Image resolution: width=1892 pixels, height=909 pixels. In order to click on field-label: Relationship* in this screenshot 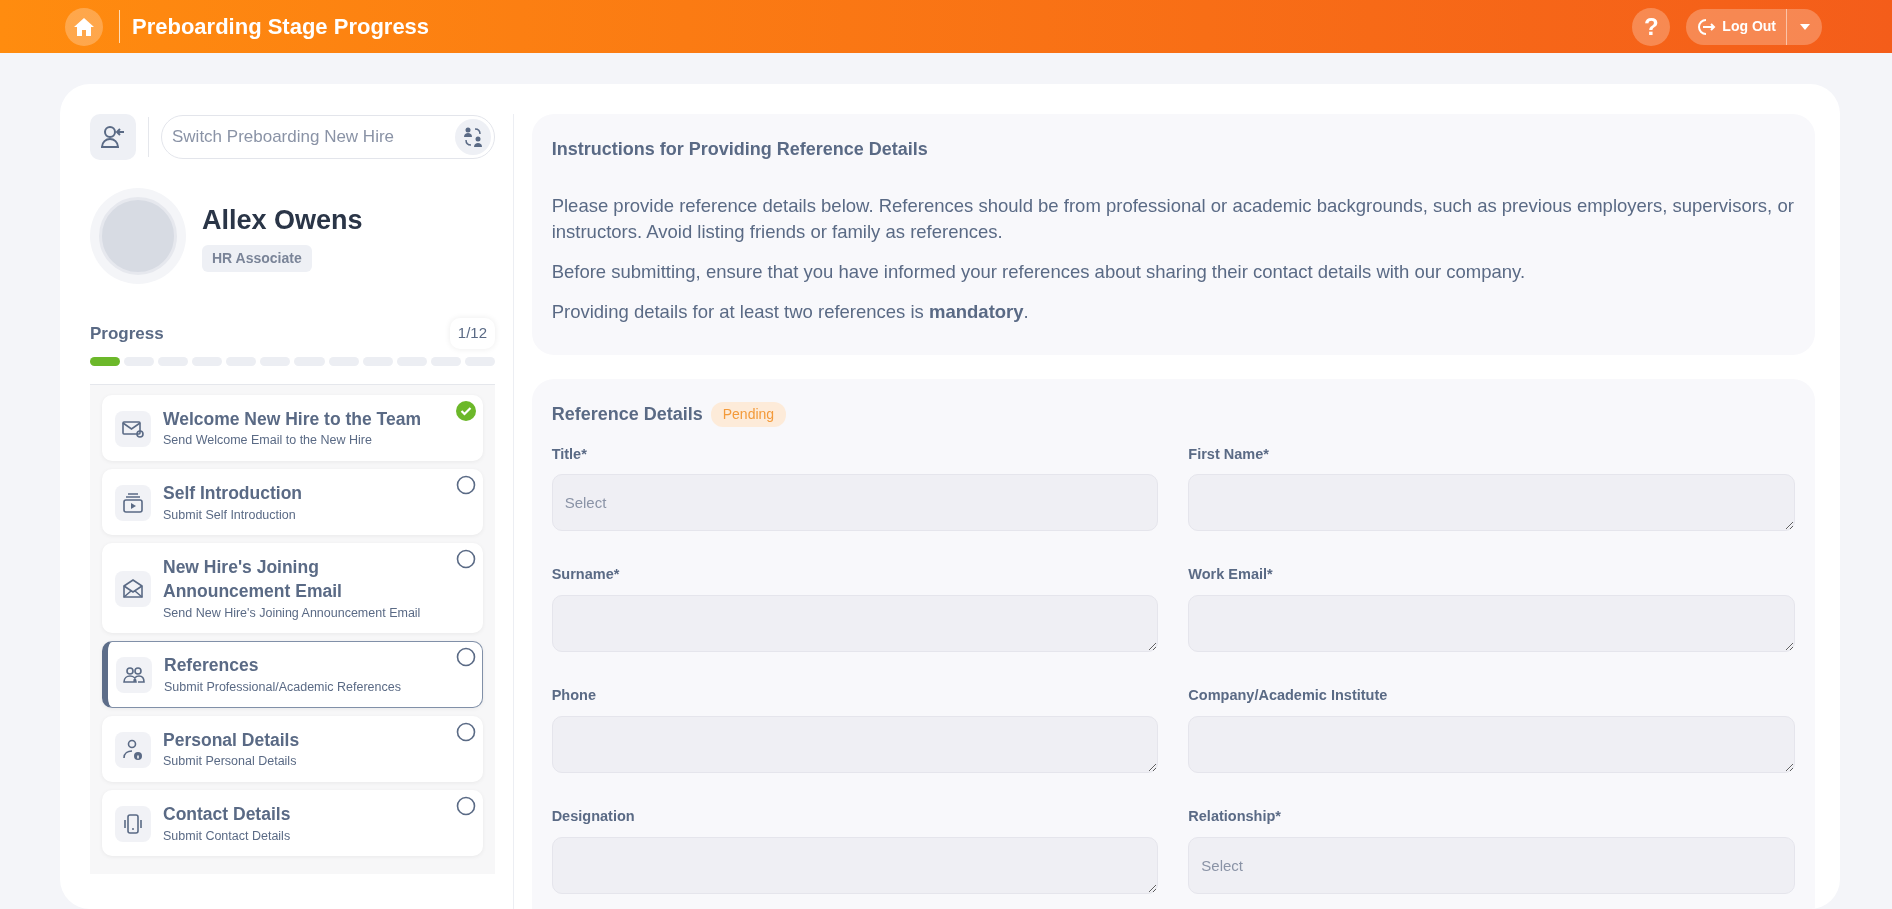, I will do `click(1235, 816)`.